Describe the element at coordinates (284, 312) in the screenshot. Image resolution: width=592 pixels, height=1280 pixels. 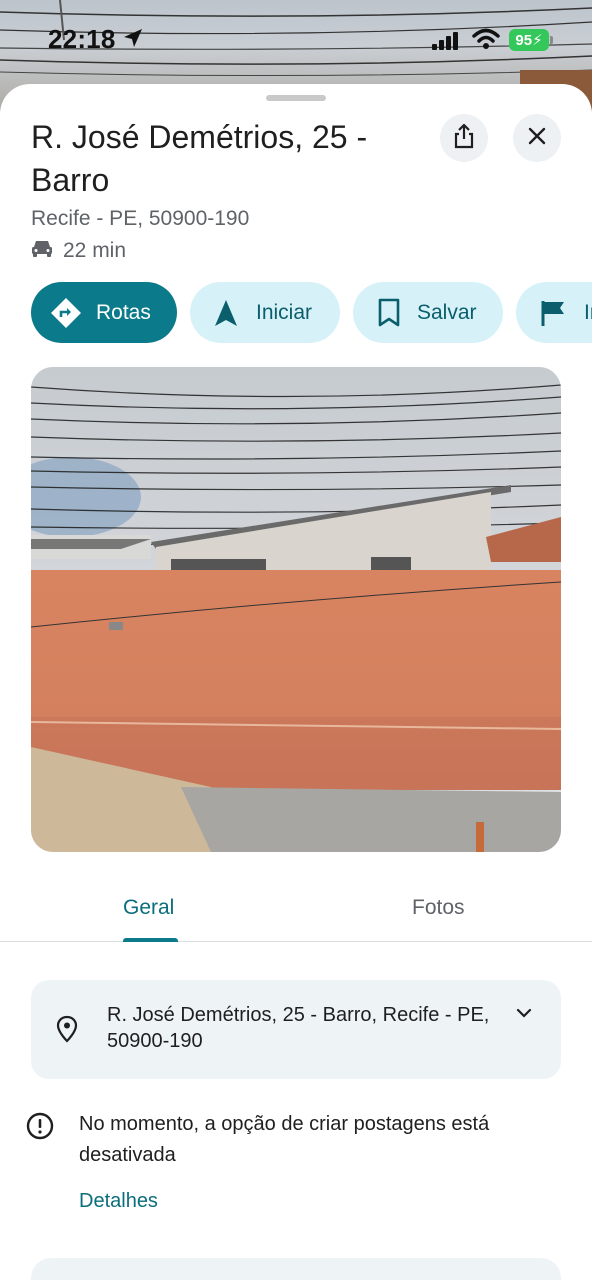
I see `start-label: Iniciar` at that location.